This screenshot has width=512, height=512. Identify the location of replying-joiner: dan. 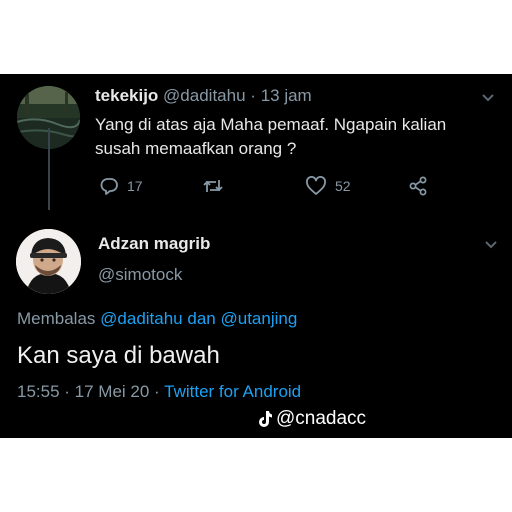
(201, 318).